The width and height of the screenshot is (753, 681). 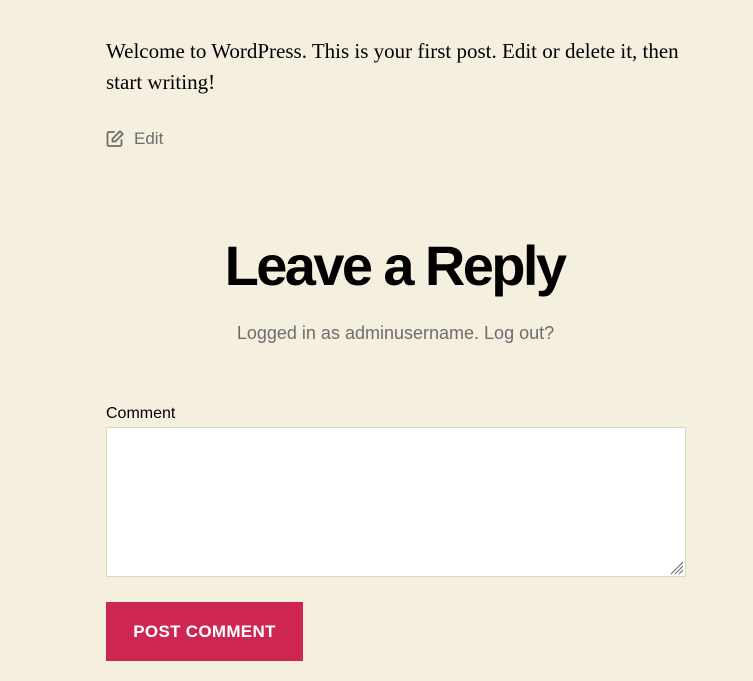 I want to click on post-comment-button: POST COMMENT, so click(x=204, y=631).